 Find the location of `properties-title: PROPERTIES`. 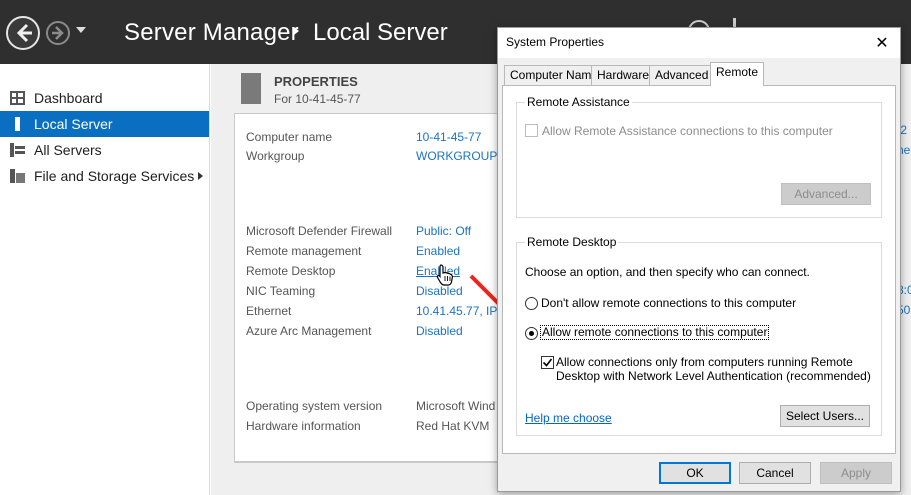

properties-title: PROPERTIES is located at coordinates (316, 81).